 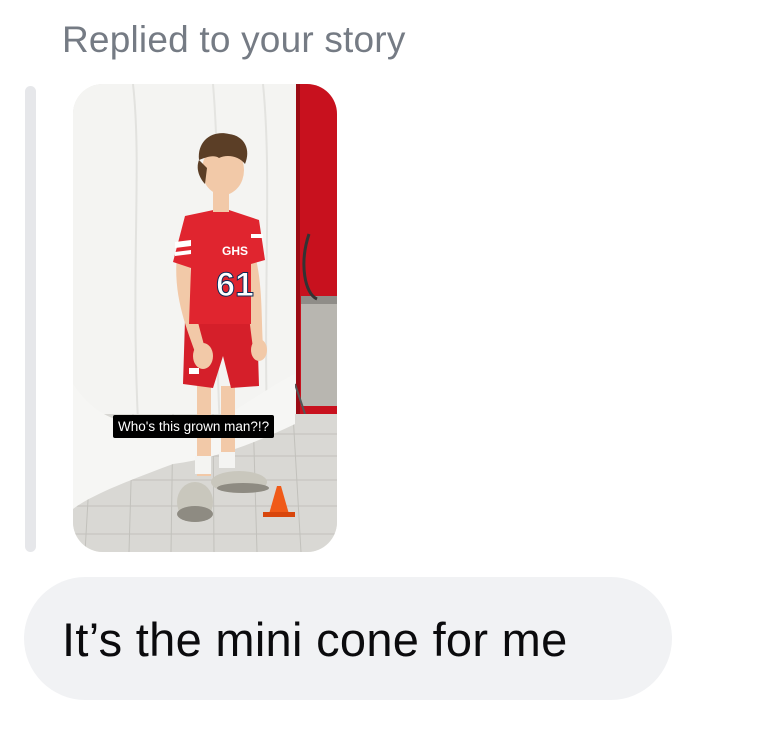 What do you see at coordinates (234, 39) in the screenshot?
I see `reply-label: Replied to your story` at bounding box center [234, 39].